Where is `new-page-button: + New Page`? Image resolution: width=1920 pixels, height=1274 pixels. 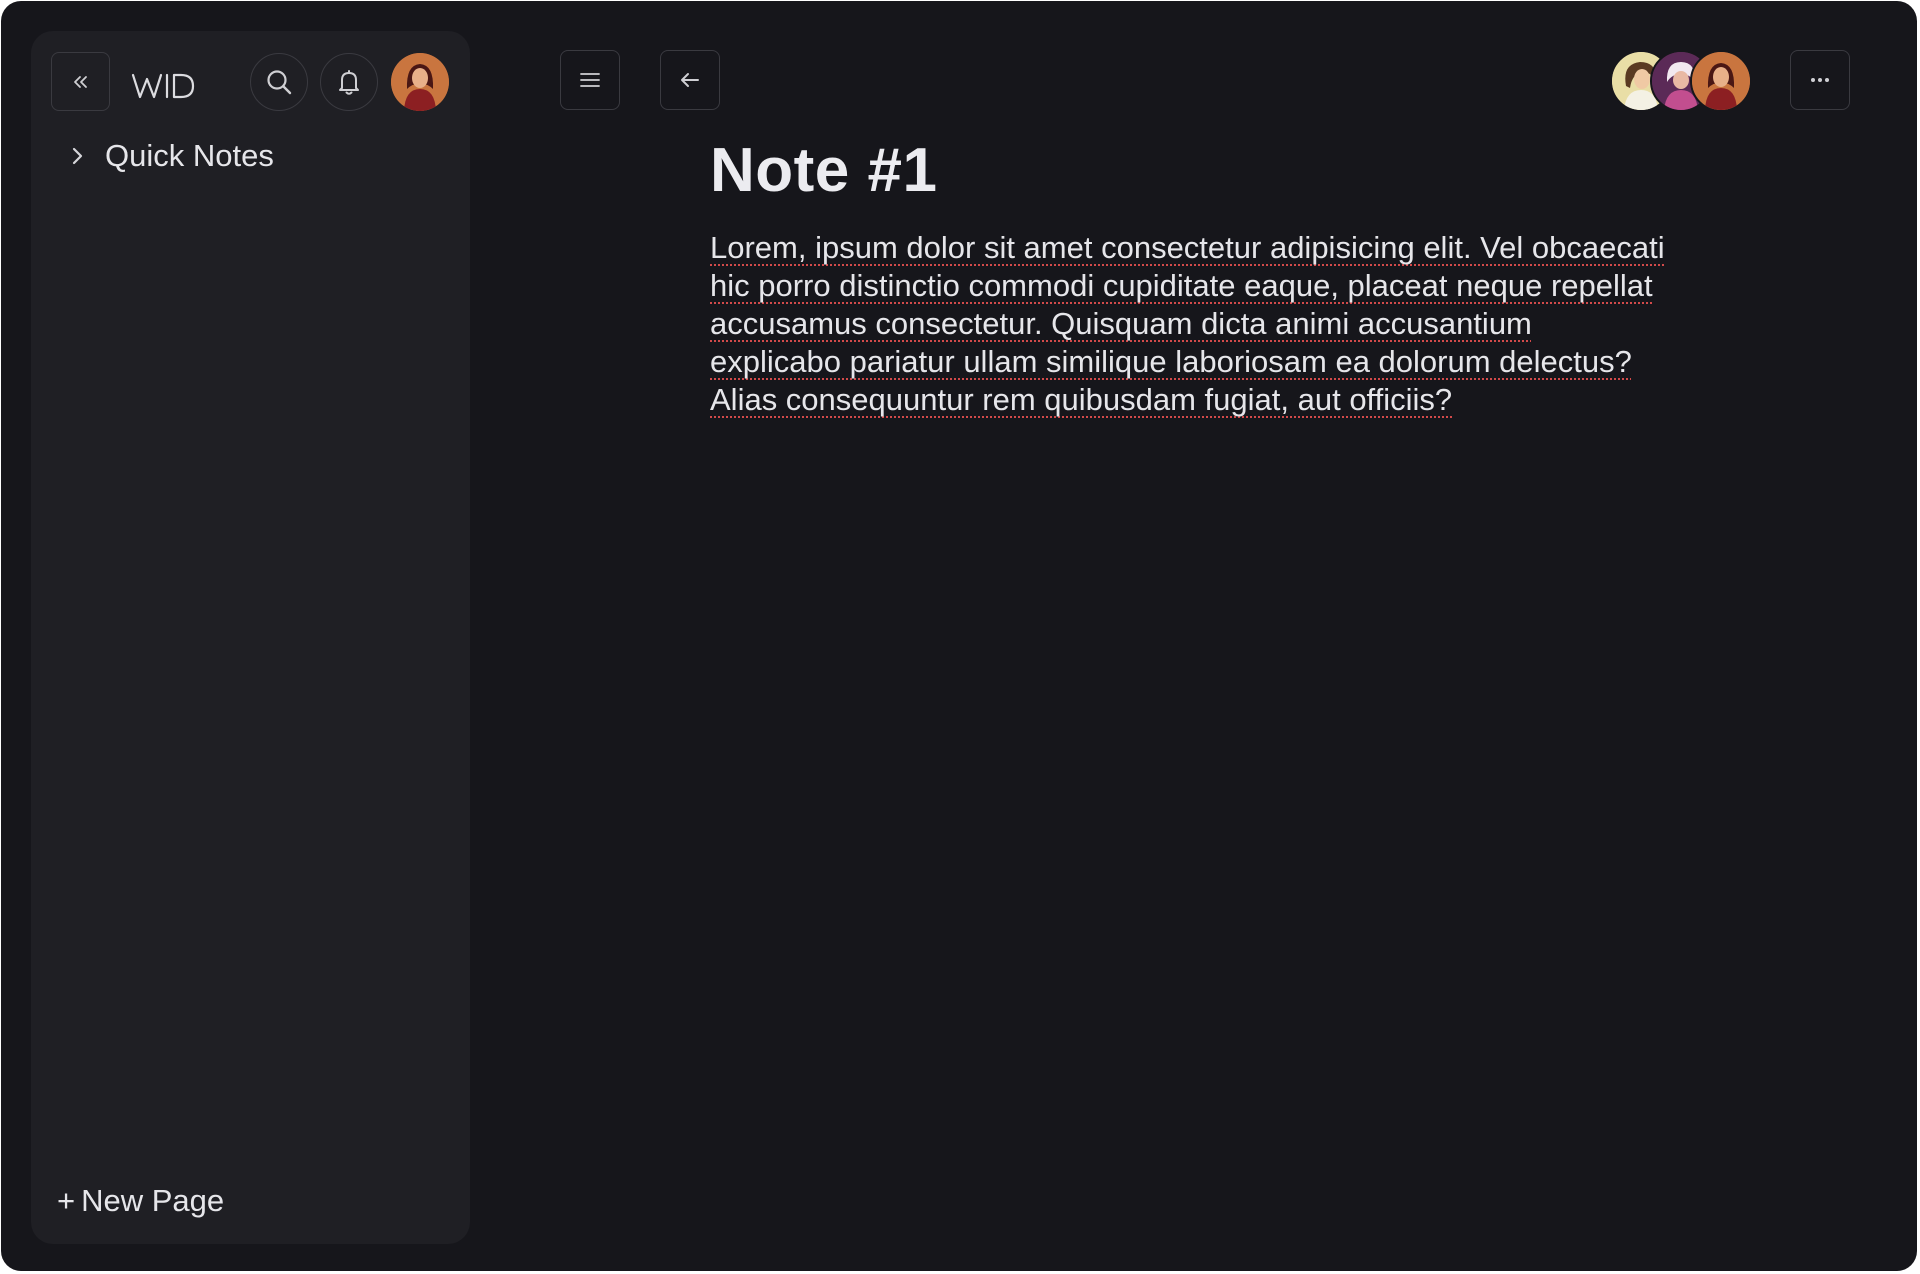
new-page-button: + New Page is located at coordinates (140, 1201).